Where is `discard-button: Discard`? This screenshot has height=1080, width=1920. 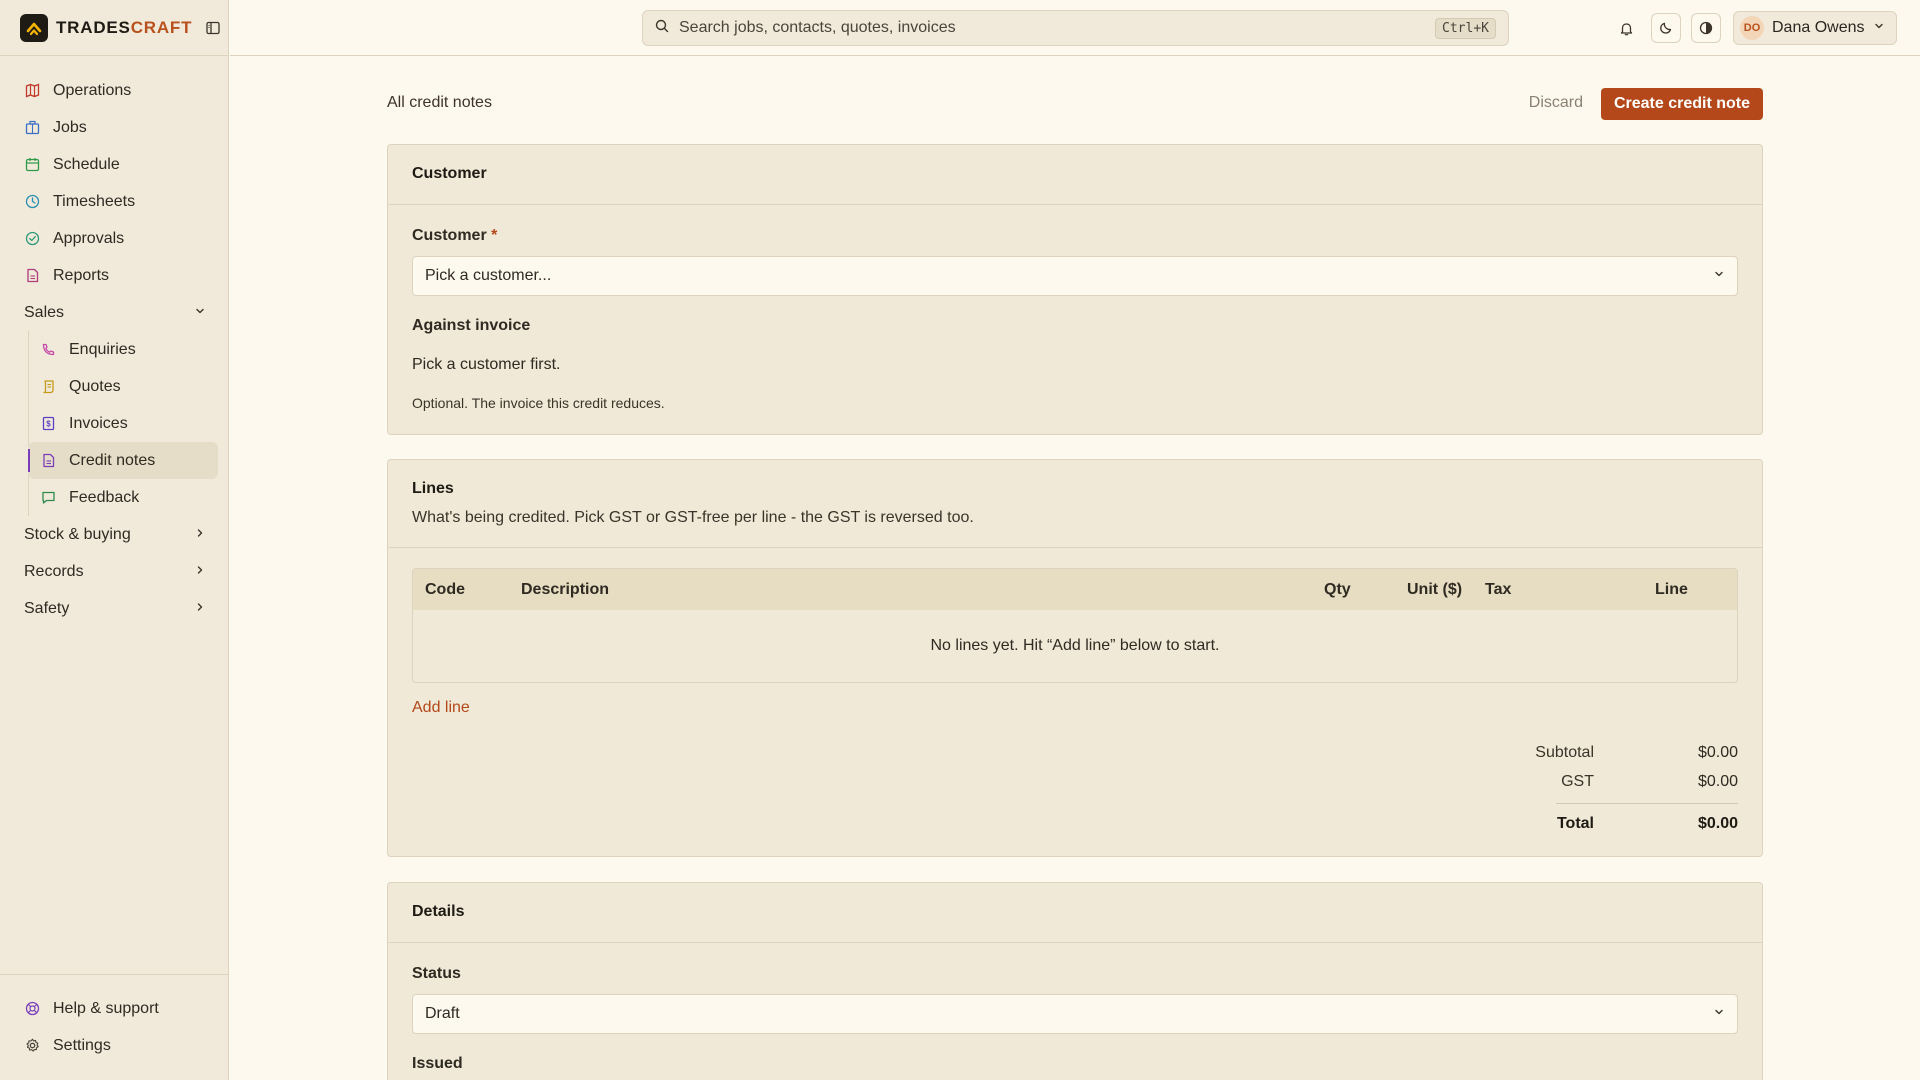 discard-button: Discard is located at coordinates (1556, 103).